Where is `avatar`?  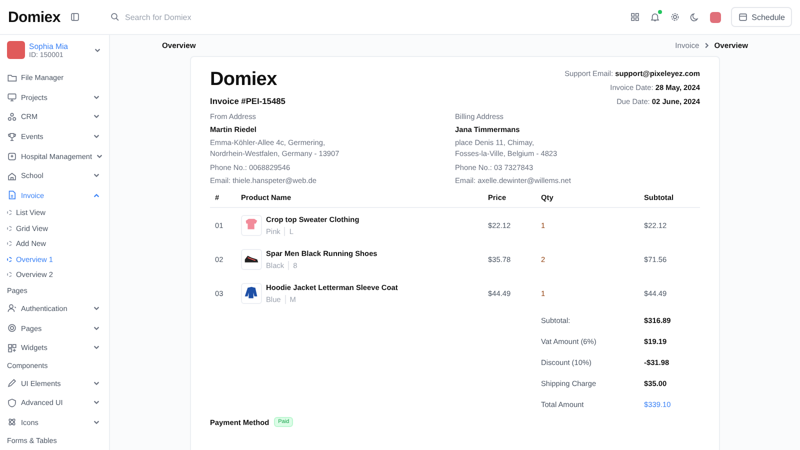
avatar is located at coordinates (16, 50).